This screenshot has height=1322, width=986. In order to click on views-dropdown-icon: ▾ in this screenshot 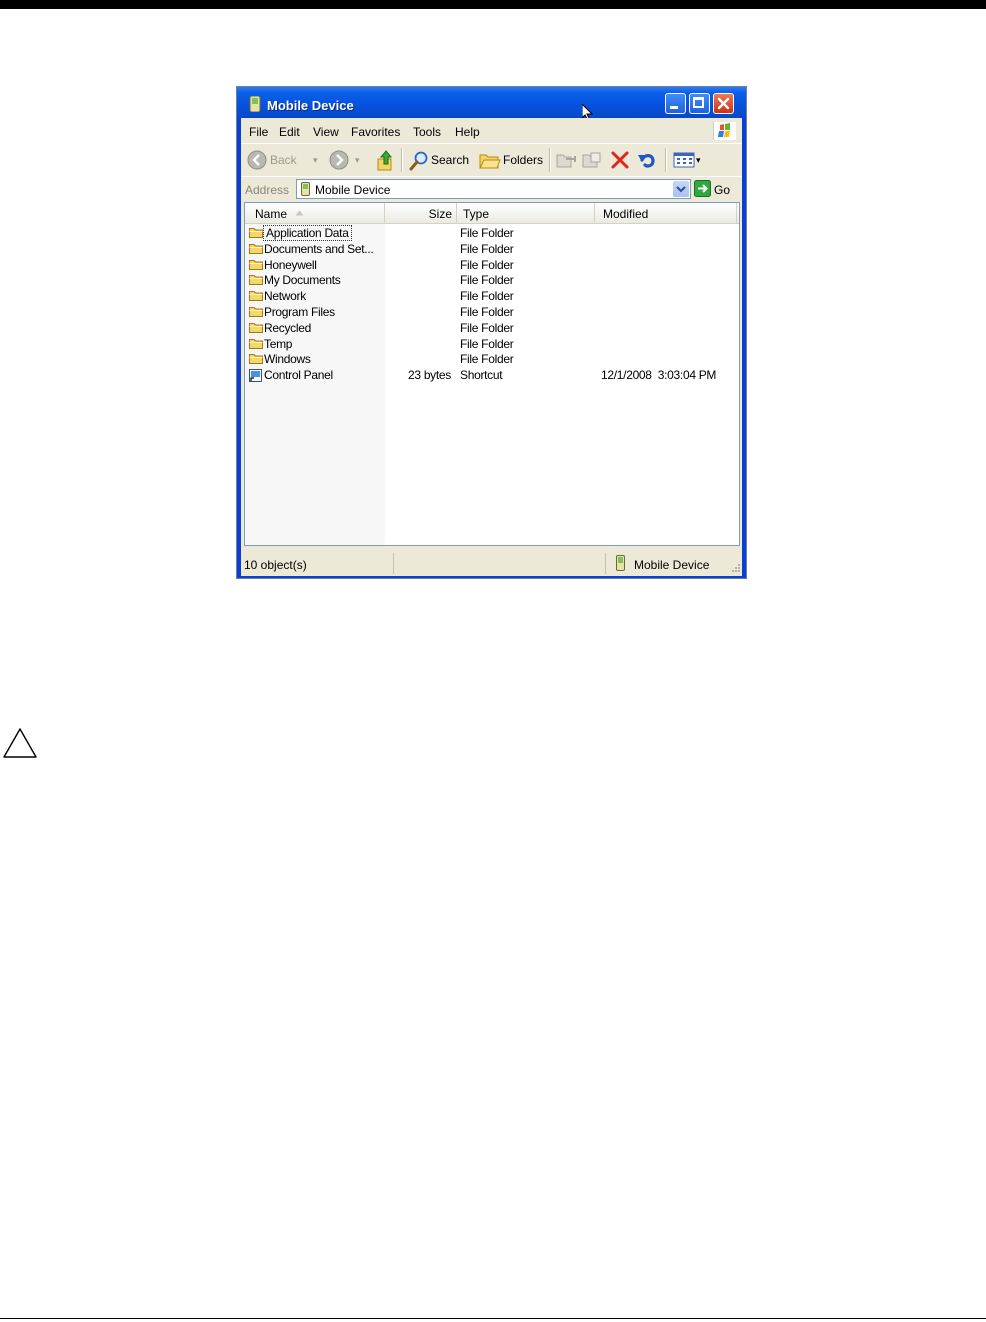, I will do `click(698, 160)`.